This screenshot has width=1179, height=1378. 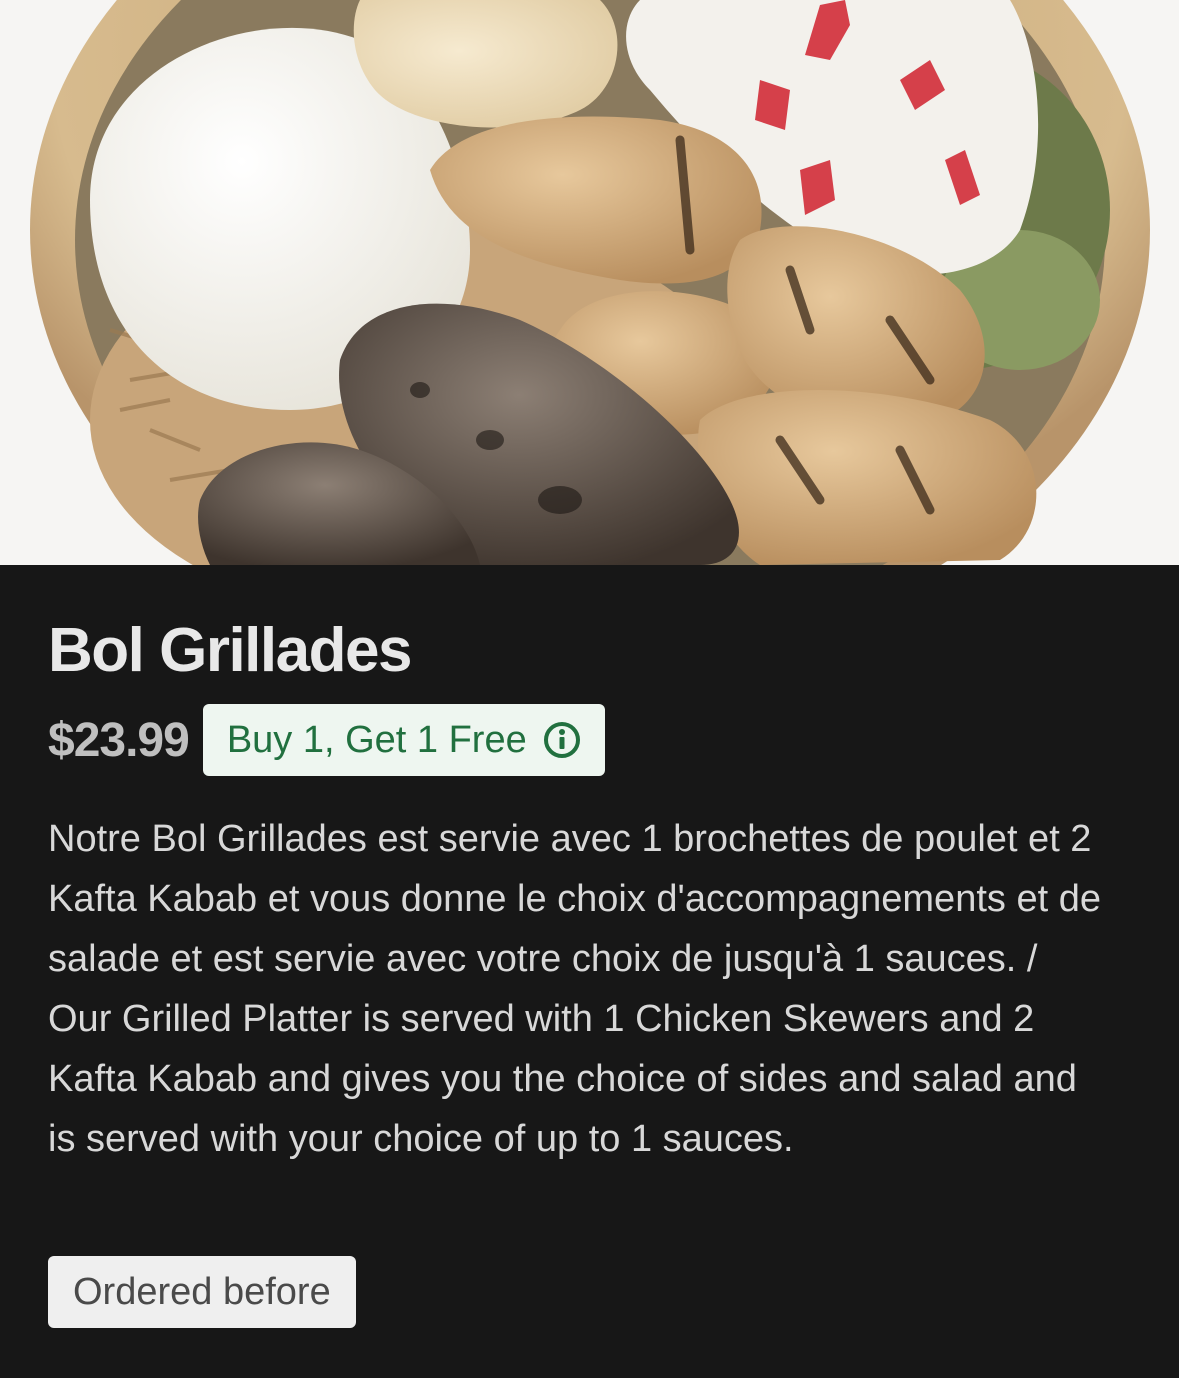 What do you see at coordinates (230, 650) in the screenshot?
I see `item-title: Bol Grillades` at bounding box center [230, 650].